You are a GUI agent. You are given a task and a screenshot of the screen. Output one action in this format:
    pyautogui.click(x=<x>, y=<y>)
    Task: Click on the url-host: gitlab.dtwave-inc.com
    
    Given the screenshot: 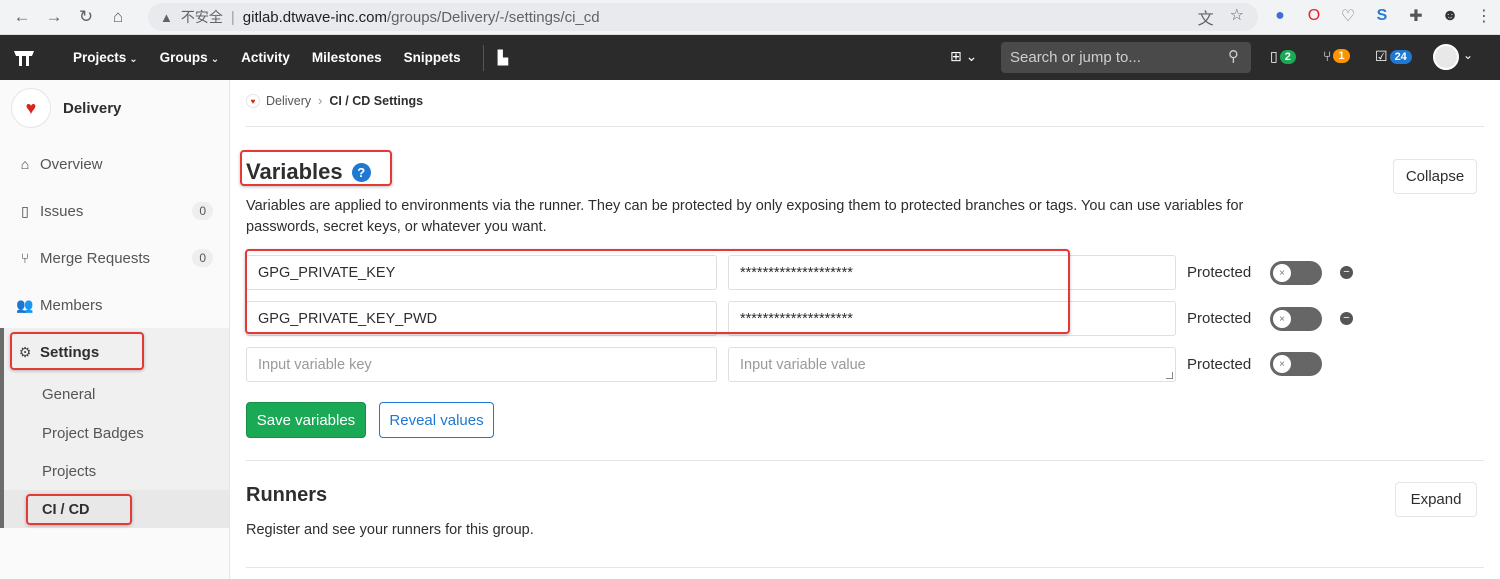 What is the action you would take?
    pyautogui.click(x=315, y=17)
    